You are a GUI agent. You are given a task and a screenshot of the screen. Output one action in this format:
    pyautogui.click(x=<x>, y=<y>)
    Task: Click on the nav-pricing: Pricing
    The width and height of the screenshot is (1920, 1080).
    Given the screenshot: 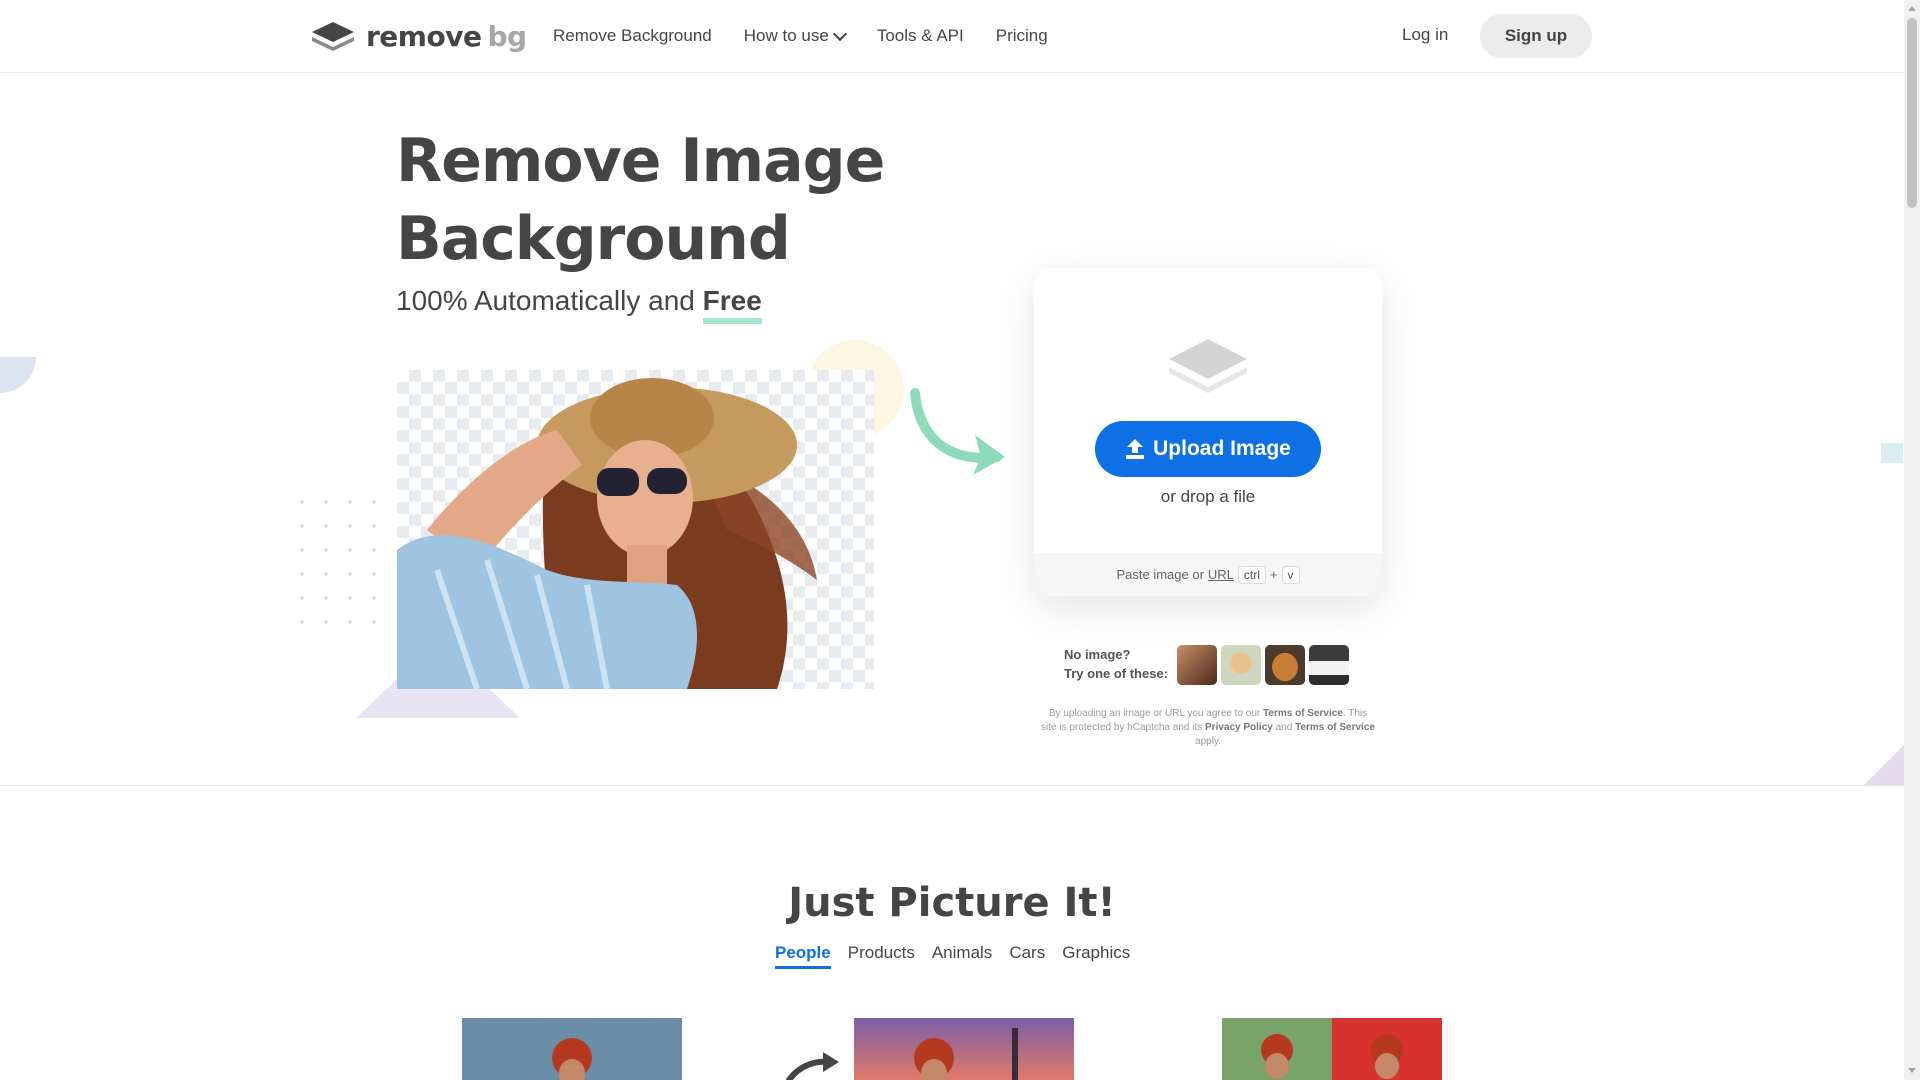 What is the action you would take?
    pyautogui.click(x=1022, y=36)
    